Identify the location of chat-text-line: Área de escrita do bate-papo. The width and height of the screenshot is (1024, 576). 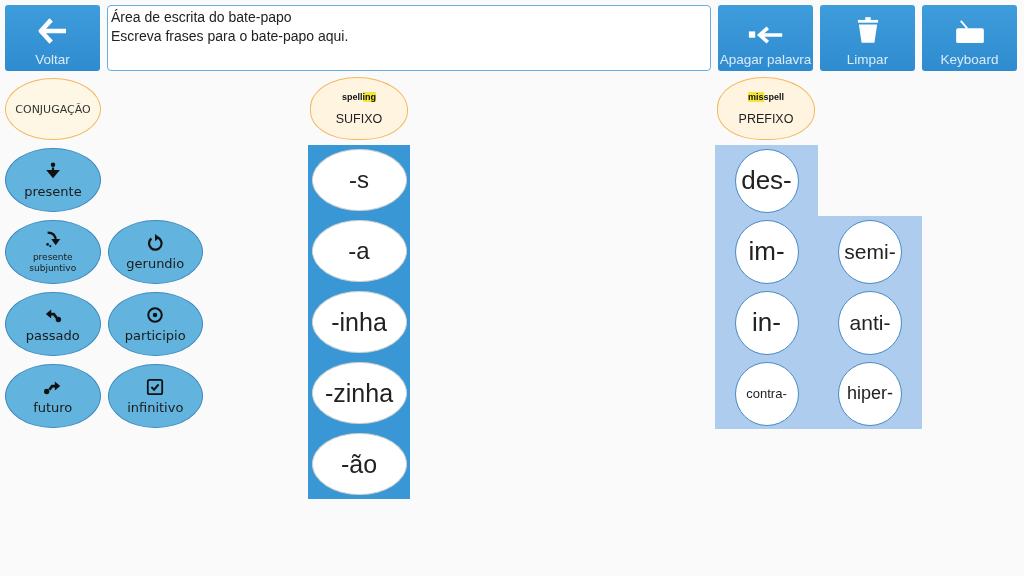
(202, 17).